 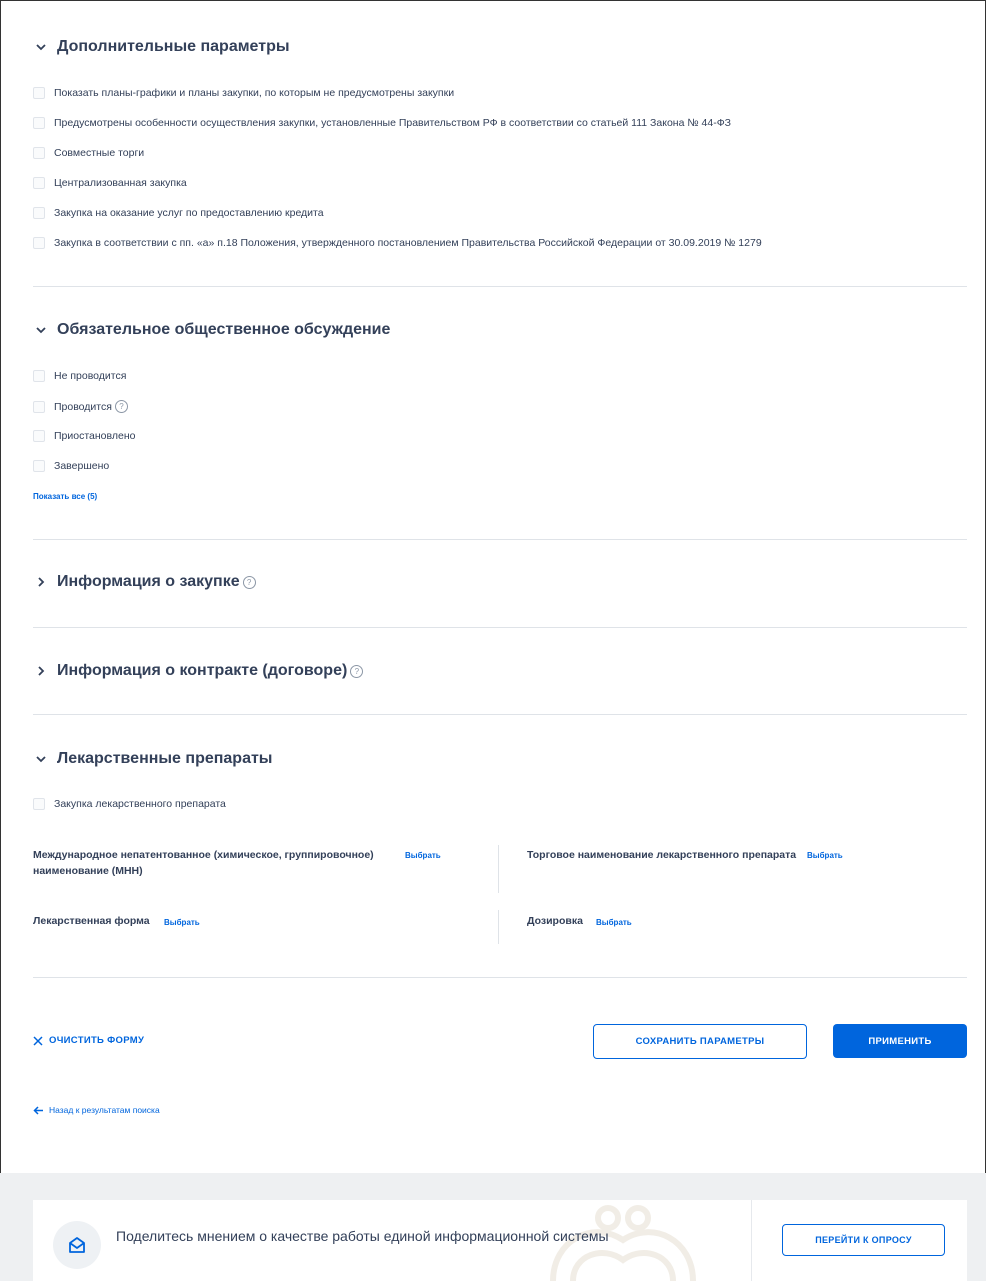 I want to click on close-icon, so click(x=38, y=1040).